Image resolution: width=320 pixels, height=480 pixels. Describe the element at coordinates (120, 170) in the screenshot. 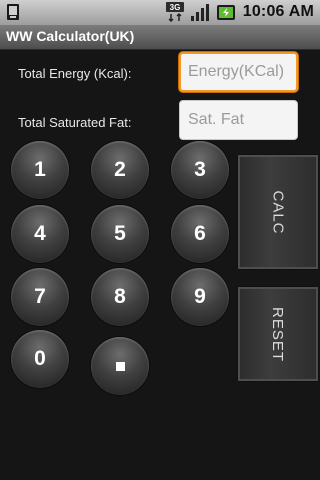

I see `key-2: 2` at that location.